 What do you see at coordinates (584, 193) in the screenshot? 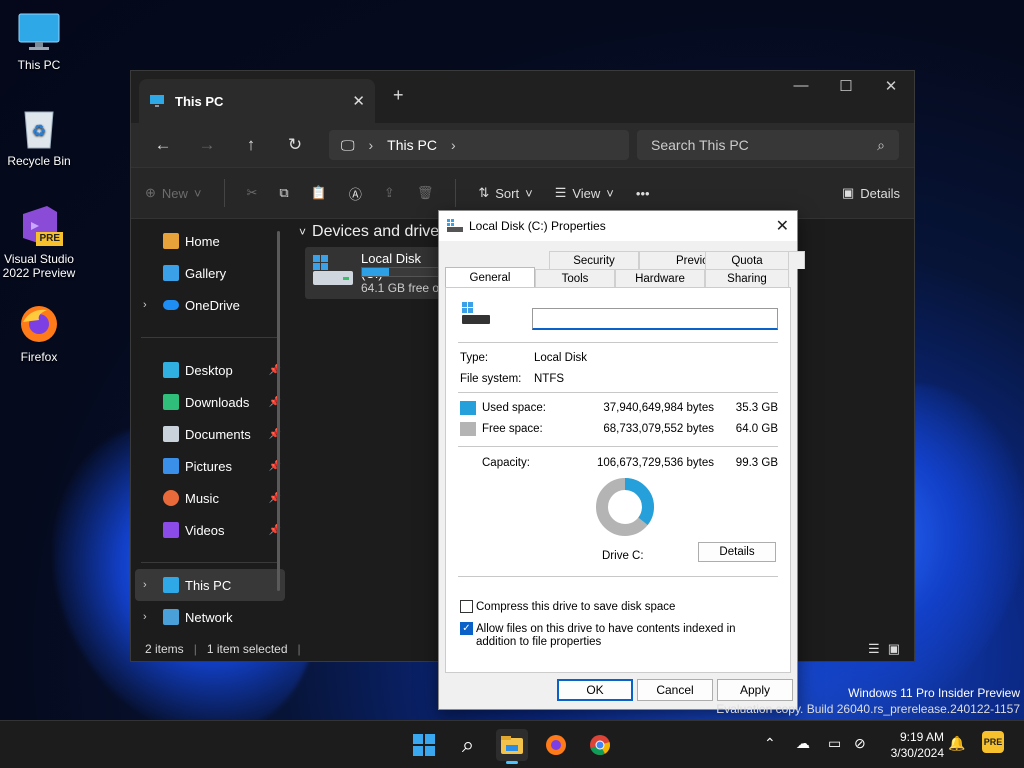
I see `view-button: ☰ View ˅` at bounding box center [584, 193].